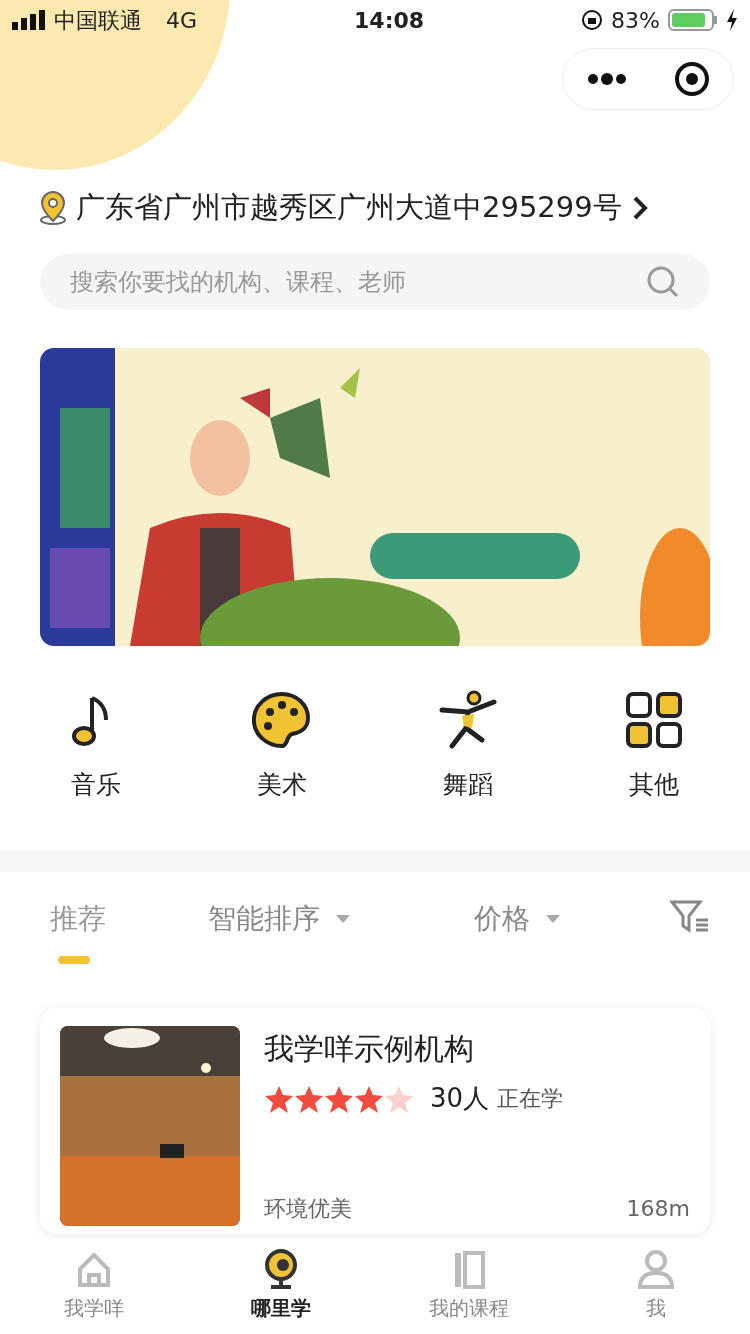  Describe the element at coordinates (654, 720) in the screenshot. I see `grid-icon` at that location.